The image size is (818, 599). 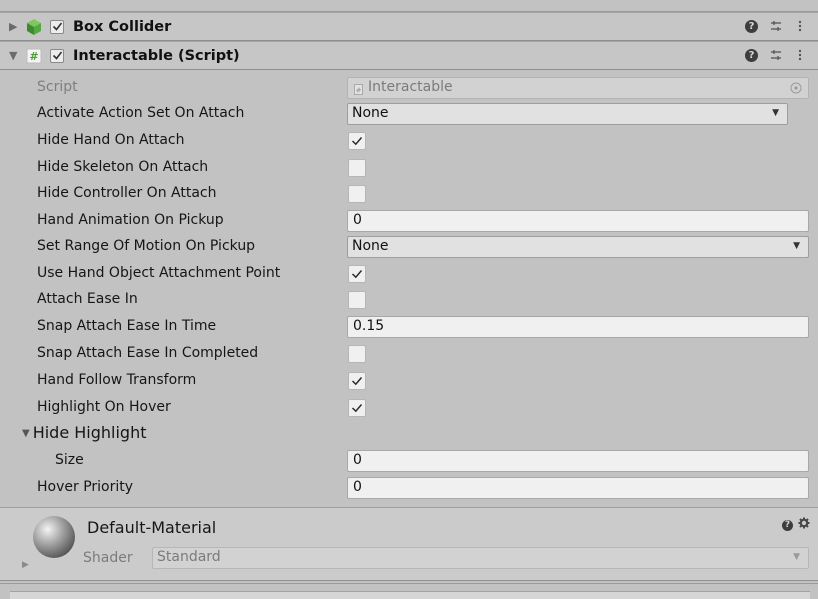 I want to click on property-label: Set Range Of Motion On Pickup, so click(x=146, y=246).